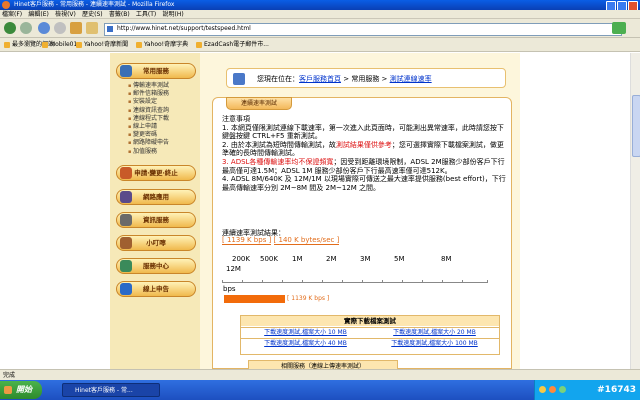  What do you see at coordinates (163, 86) in the screenshot?
I see `sidebar-item: 傳輸速率測試` at bounding box center [163, 86].